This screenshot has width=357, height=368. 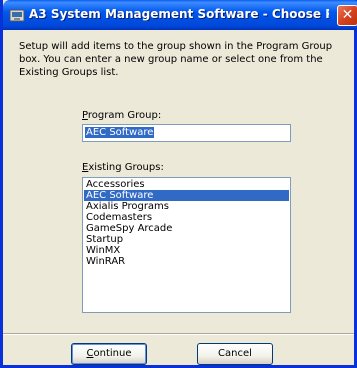 I want to click on program-group-value: AEC Software, so click(x=120, y=132).